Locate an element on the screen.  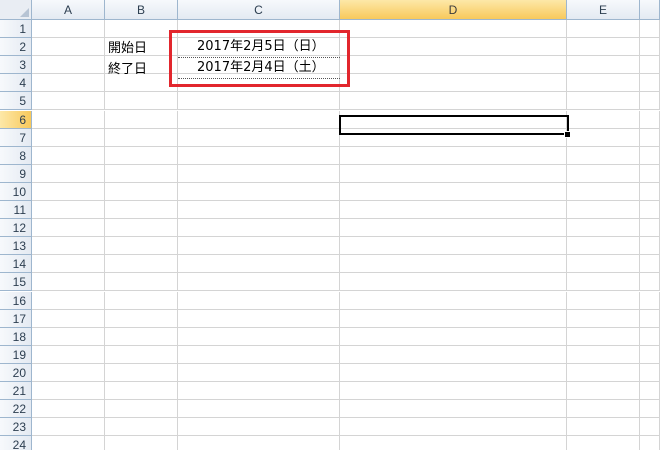
row-header-22: 22 is located at coordinates (16, 409).